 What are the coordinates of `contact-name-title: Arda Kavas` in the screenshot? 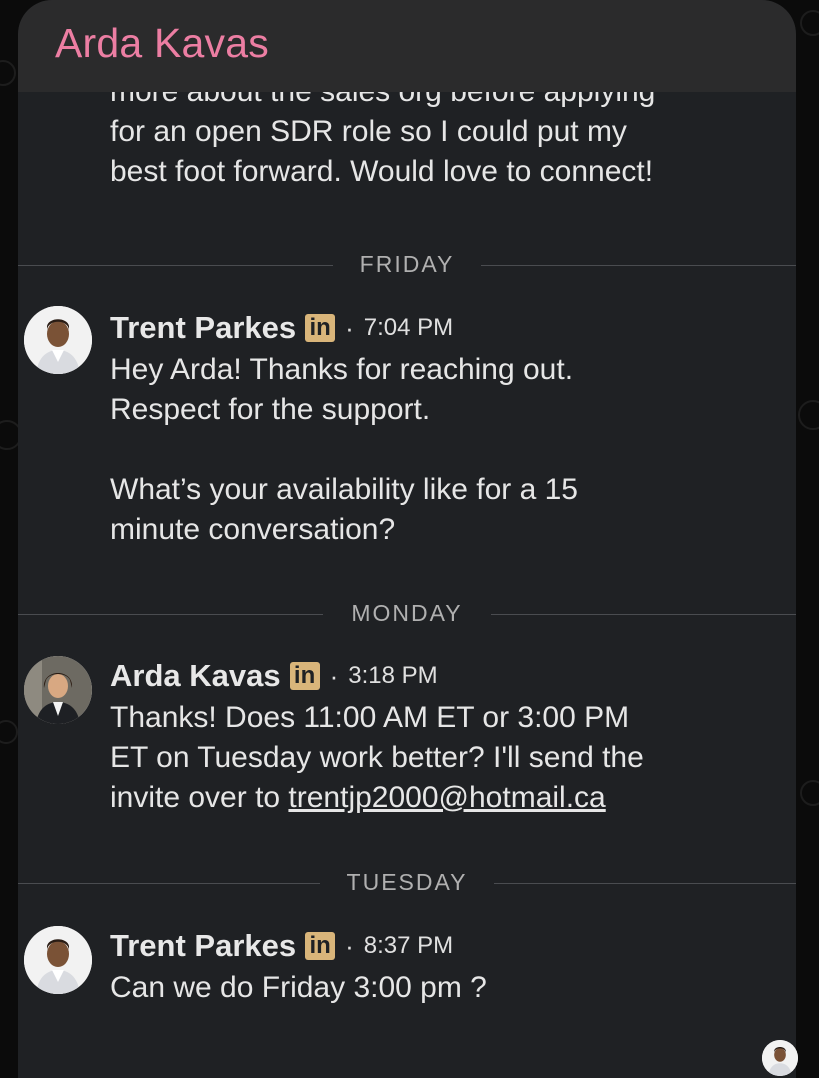 It's located at (162, 43).